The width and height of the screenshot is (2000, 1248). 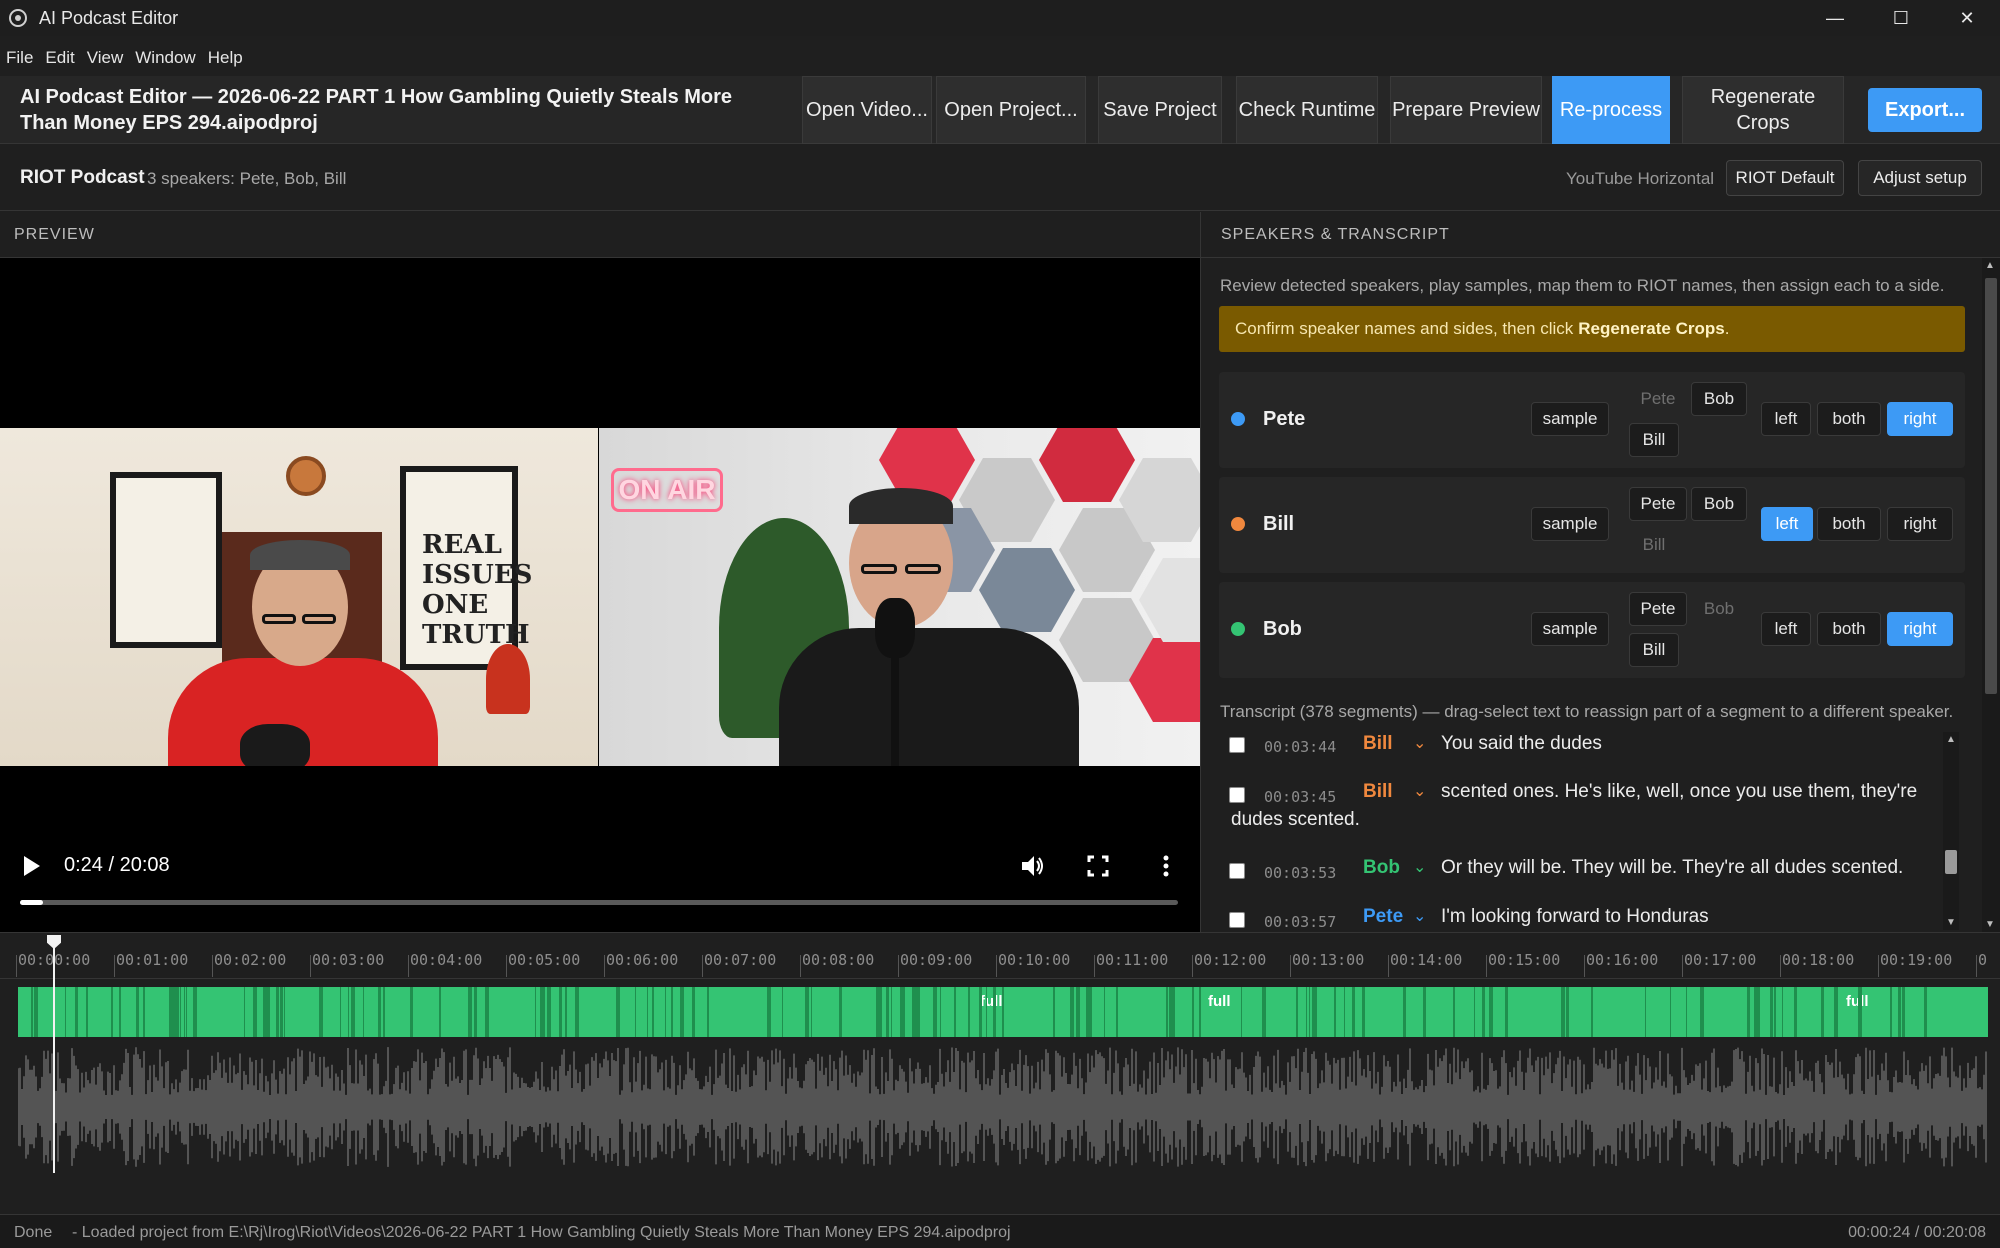 What do you see at coordinates (1466, 110) in the screenshot?
I see `prepare-preview-button: Prepare Preview` at bounding box center [1466, 110].